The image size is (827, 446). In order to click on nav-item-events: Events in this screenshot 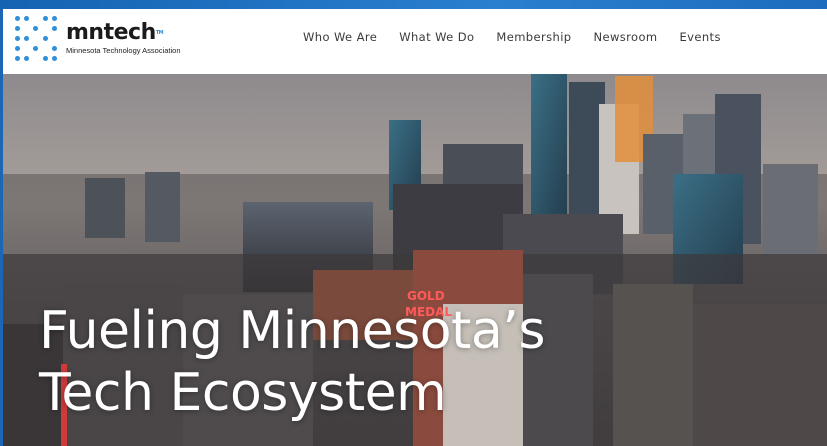, I will do `click(700, 37)`.